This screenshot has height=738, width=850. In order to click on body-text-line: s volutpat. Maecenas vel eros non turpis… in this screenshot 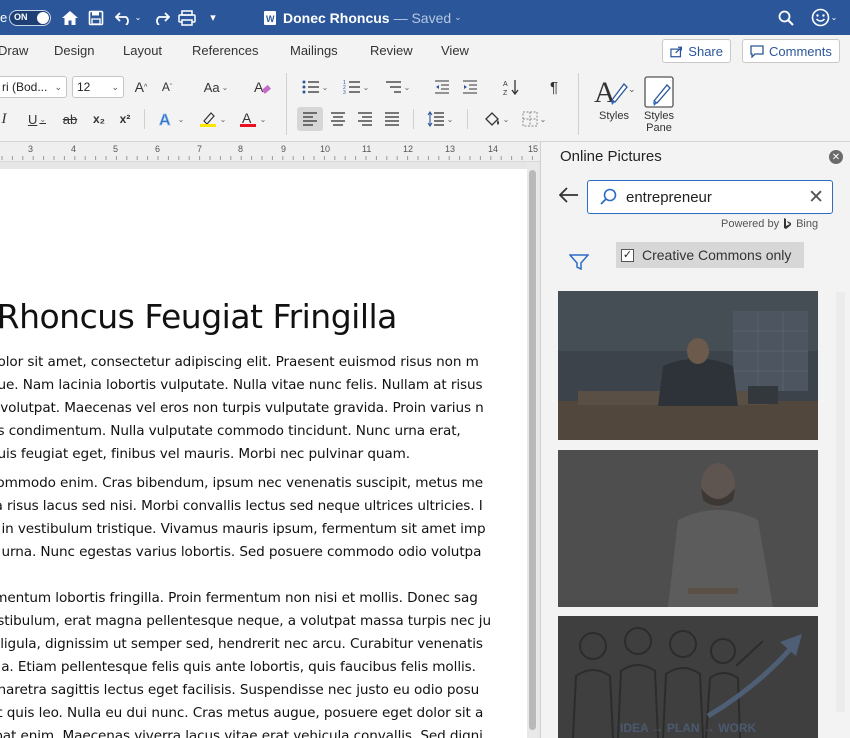, I will do `click(242, 408)`.